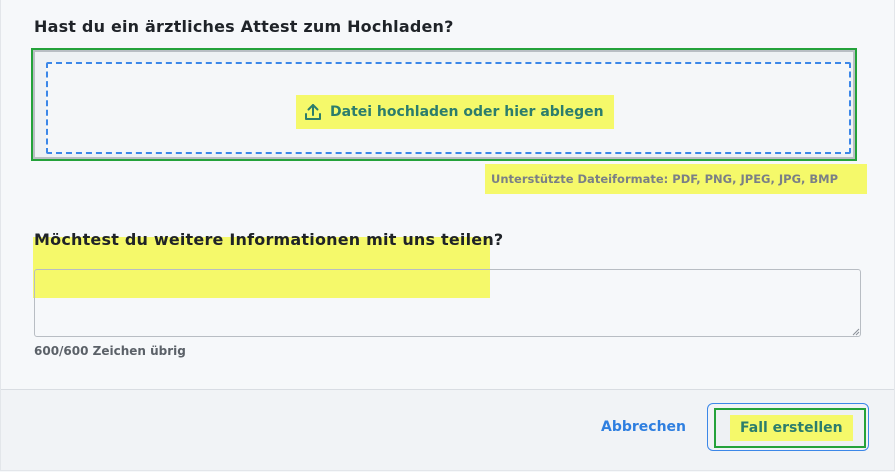 The width and height of the screenshot is (895, 472). I want to click on create-case-label: Fall erstellen, so click(791, 428).